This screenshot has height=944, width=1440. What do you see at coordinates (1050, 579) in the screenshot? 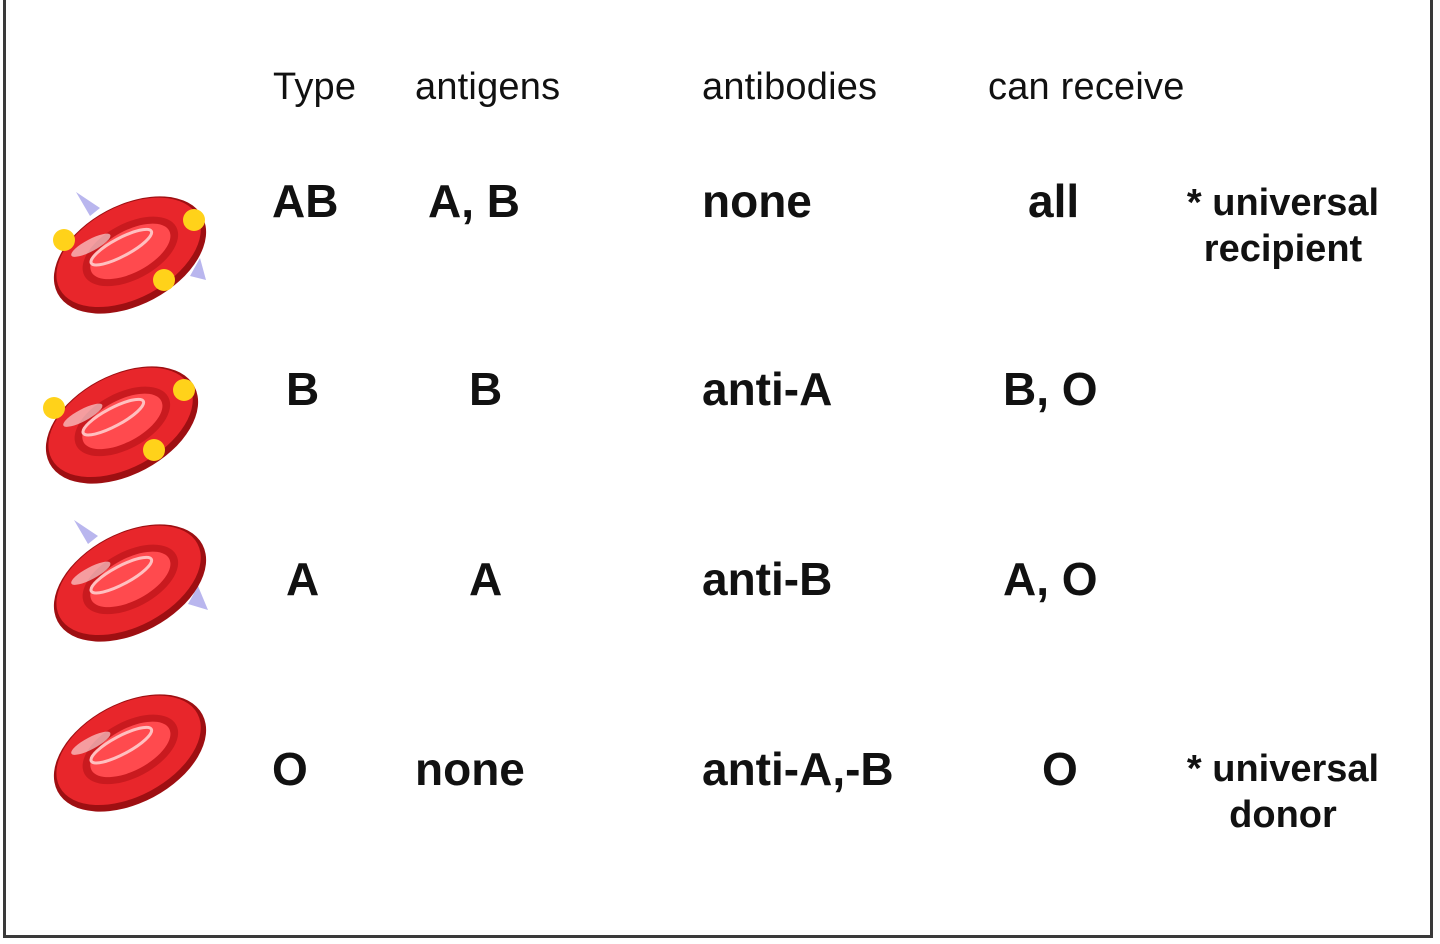
I see `cell-can-receive: A, O` at bounding box center [1050, 579].